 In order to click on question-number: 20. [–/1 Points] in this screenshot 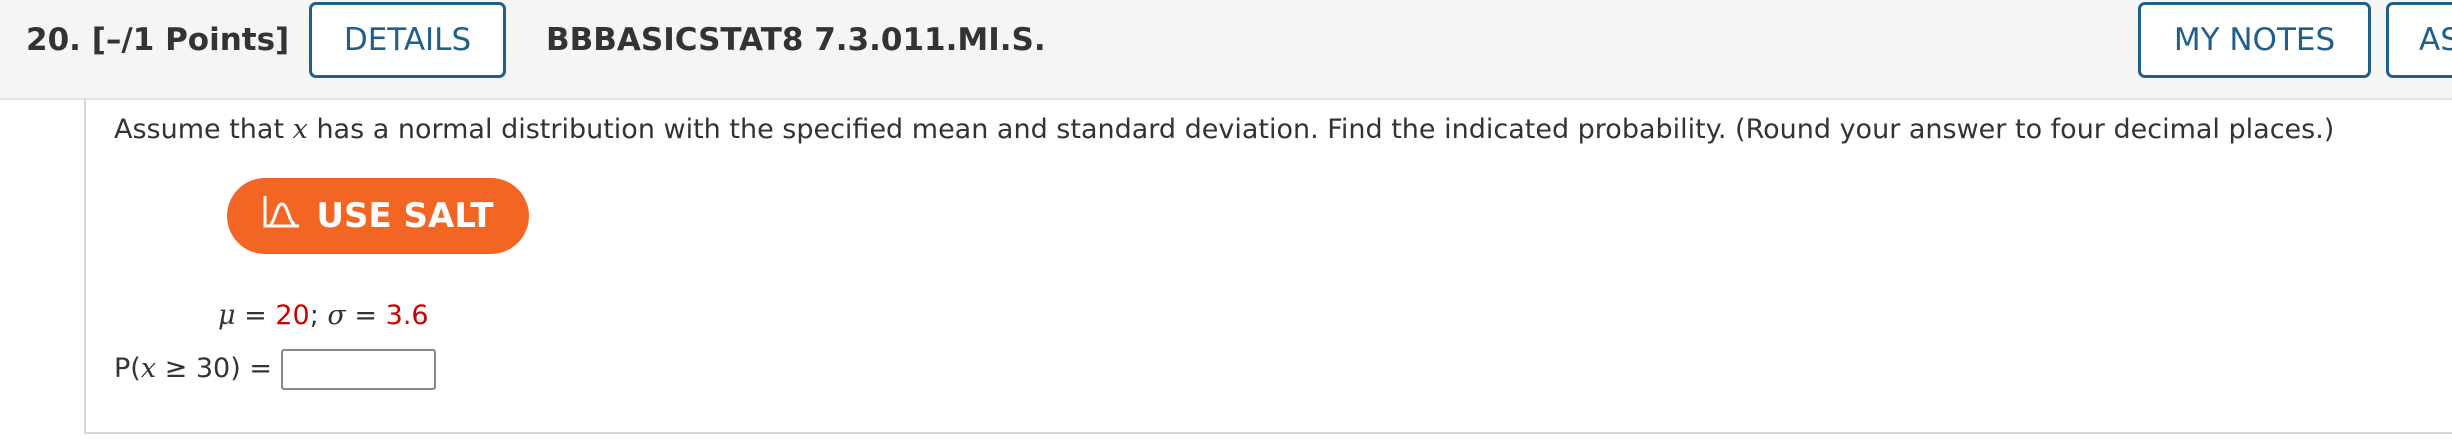, I will do `click(157, 40)`.